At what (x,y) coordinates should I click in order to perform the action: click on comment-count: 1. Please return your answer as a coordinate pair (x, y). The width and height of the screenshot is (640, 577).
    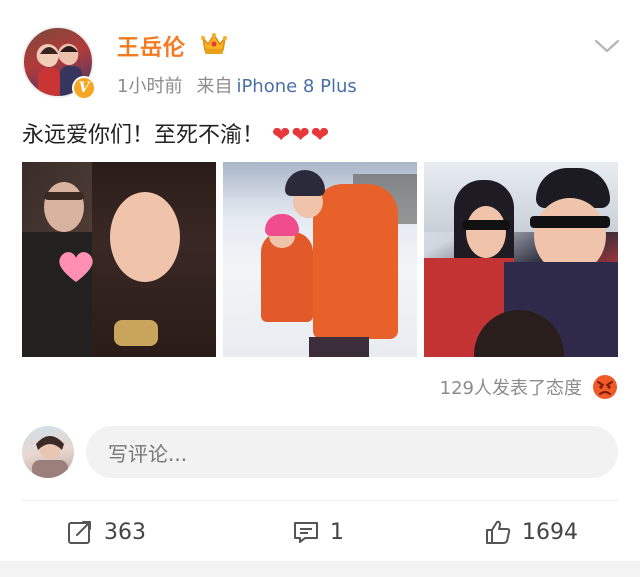
    Looking at the image, I should click on (337, 532).